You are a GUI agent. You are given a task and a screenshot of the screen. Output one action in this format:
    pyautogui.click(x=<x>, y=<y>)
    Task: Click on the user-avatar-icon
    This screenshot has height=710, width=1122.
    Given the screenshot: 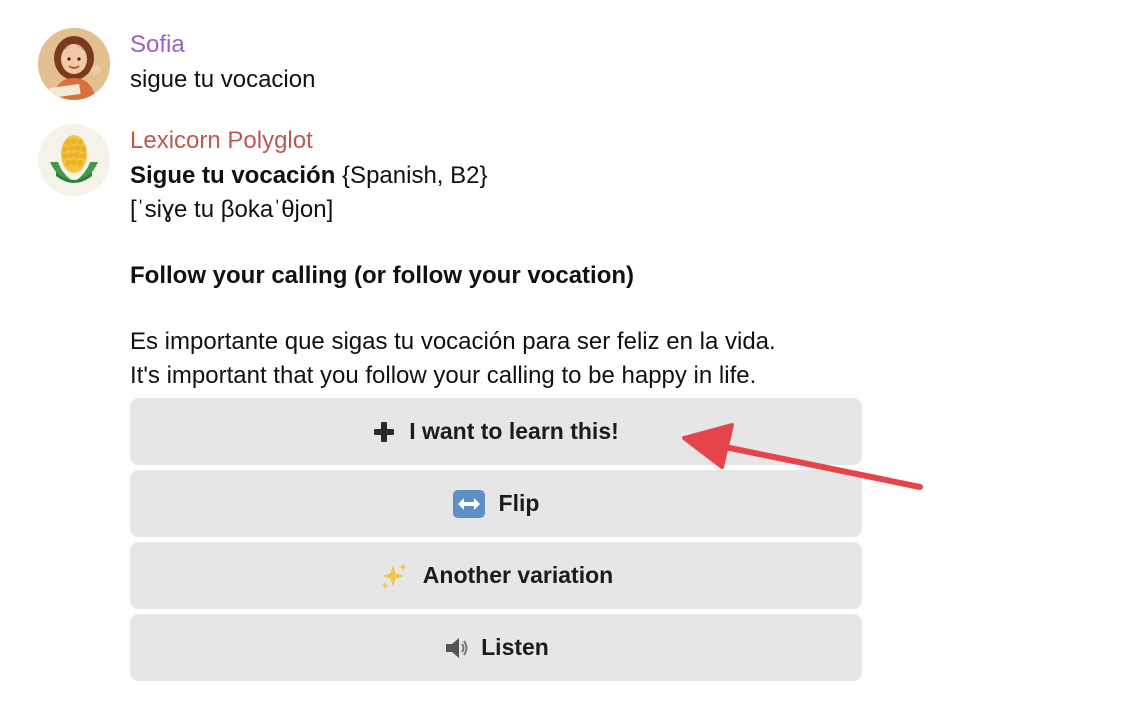 What is the action you would take?
    pyautogui.click(x=74, y=64)
    